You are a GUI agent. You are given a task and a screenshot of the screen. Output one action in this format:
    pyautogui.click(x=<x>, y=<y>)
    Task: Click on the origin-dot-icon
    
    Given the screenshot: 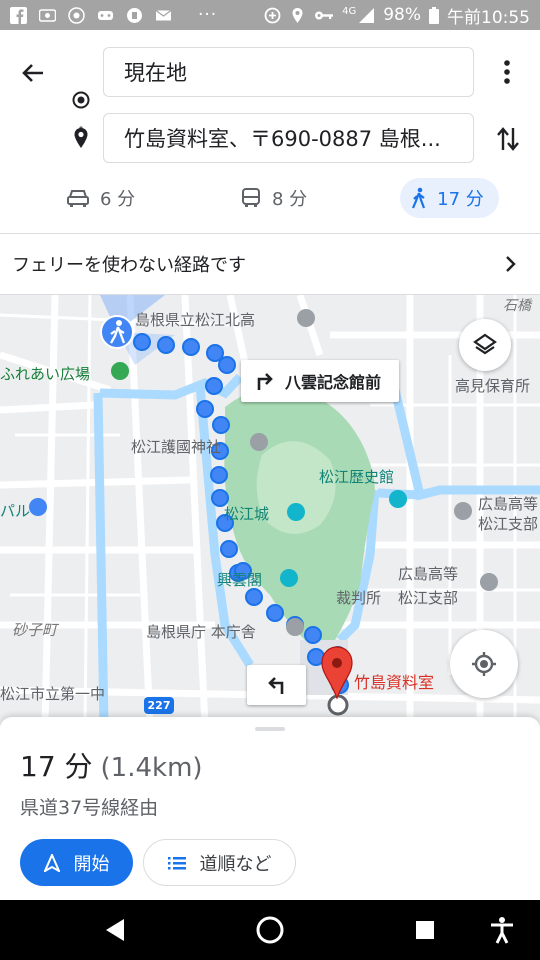 What is the action you would take?
    pyautogui.click(x=81, y=100)
    